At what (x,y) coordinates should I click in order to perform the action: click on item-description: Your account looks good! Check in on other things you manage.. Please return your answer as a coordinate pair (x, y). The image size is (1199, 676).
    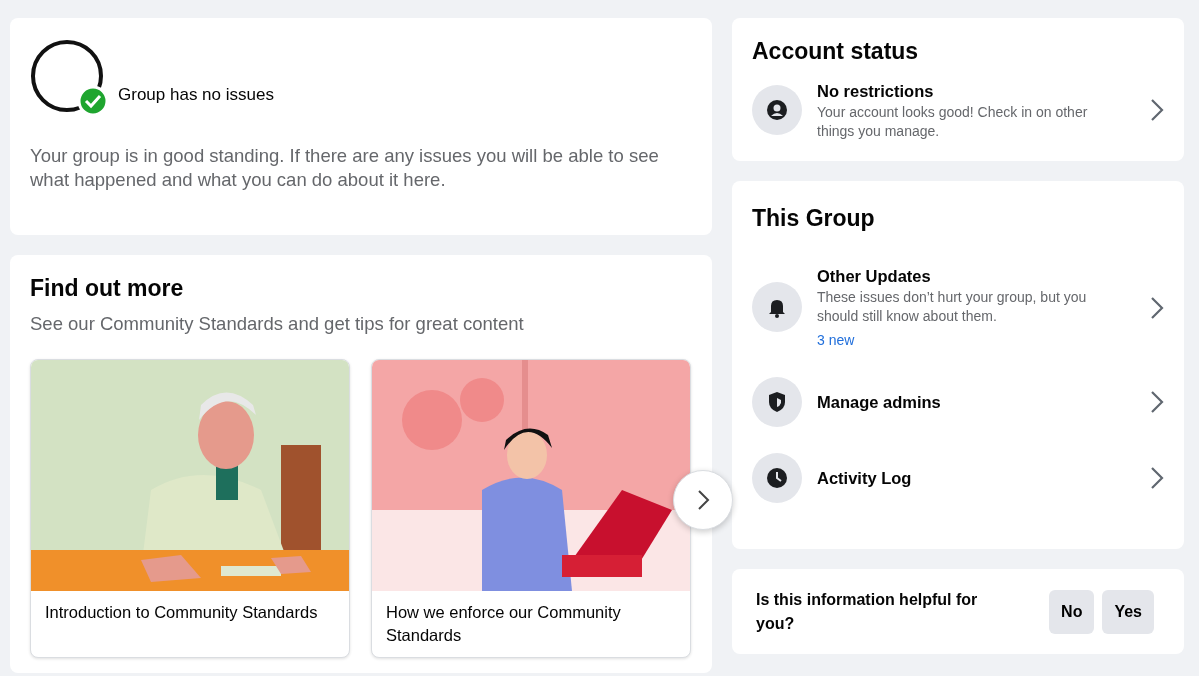
    Looking at the image, I should click on (953, 122).